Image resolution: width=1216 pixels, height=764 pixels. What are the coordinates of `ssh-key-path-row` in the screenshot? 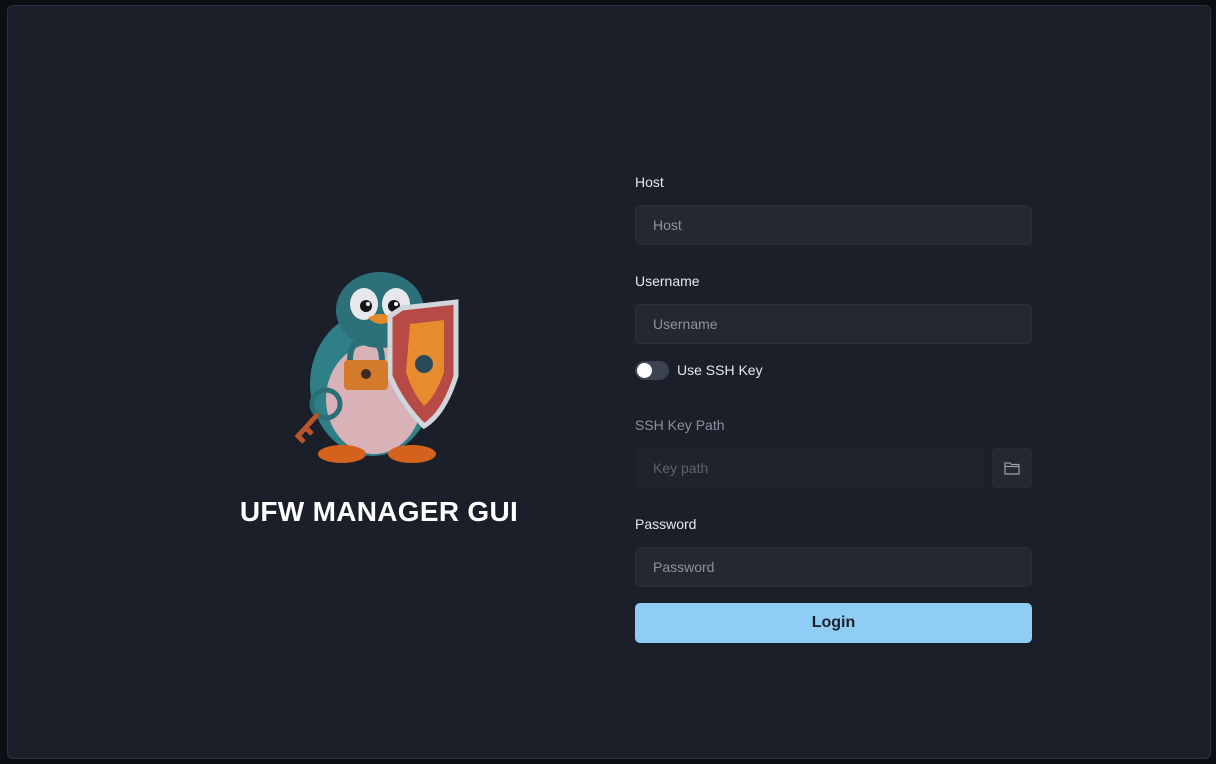 It's located at (834, 468).